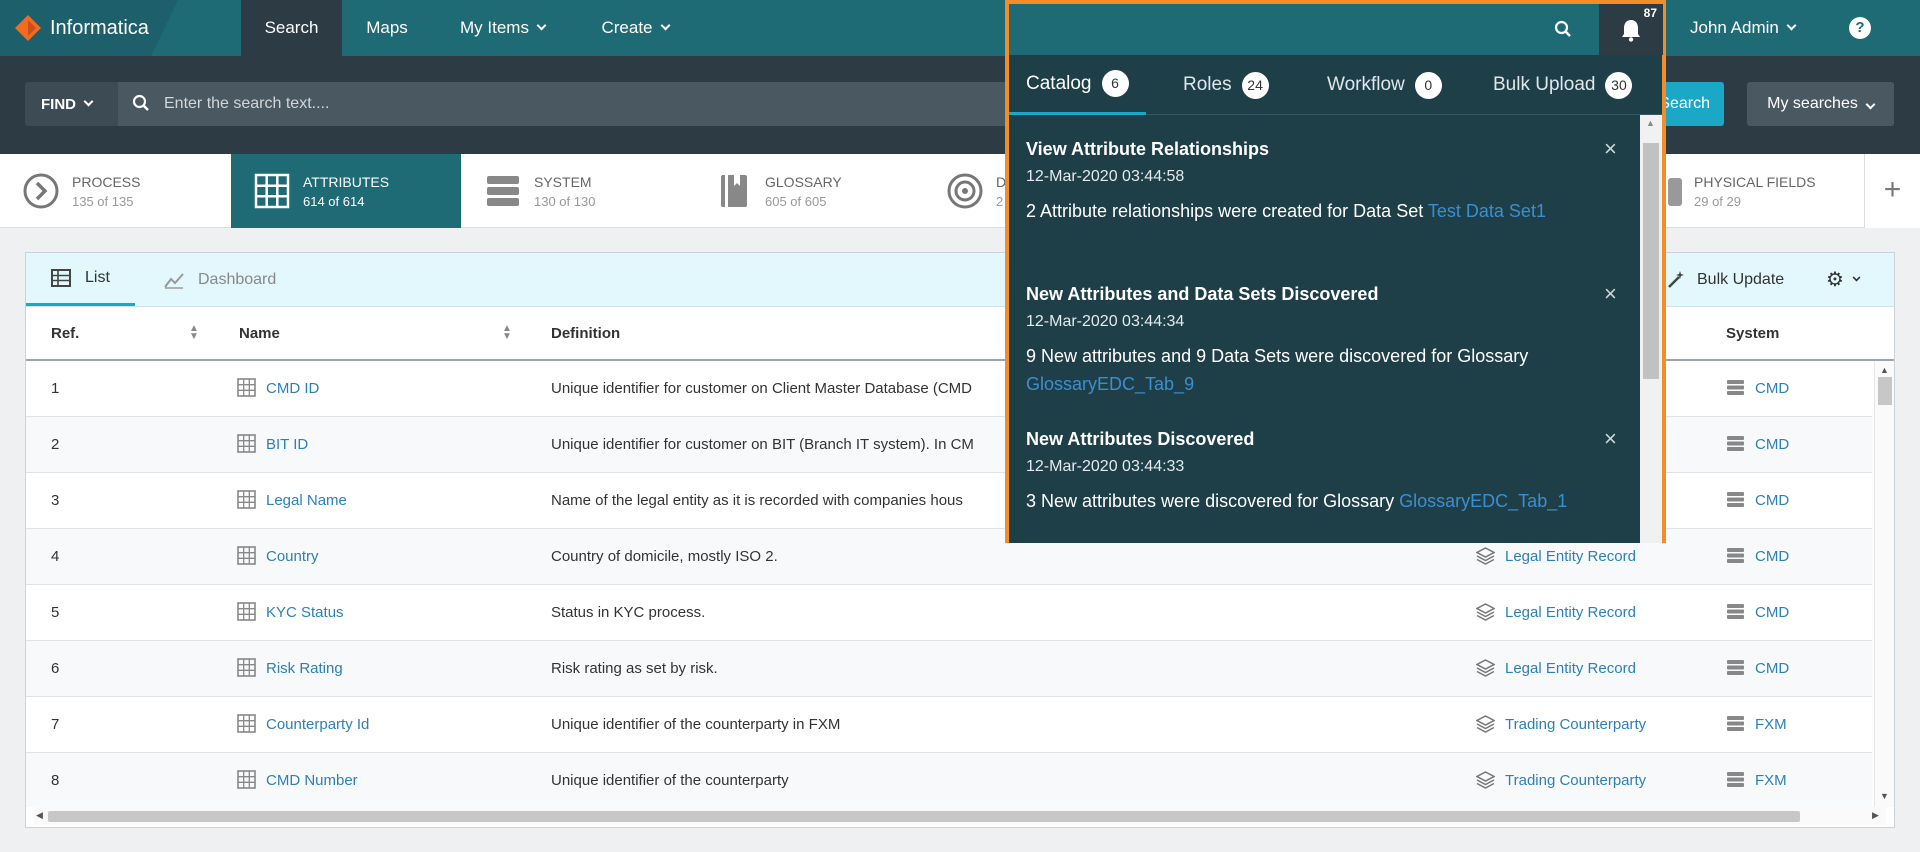 The width and height of the screenshot is (1920, 852). I want to click on nav-create-label: Create, so click(627, 27).